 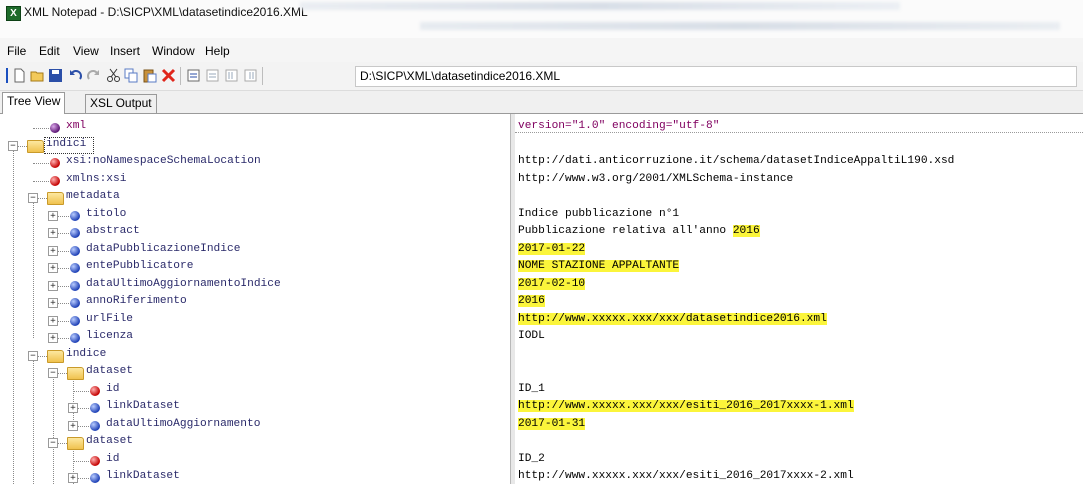 What do you see at coordinates (180, 76) in the screenshot?
I see `toolbar-separator` at bounding box center [180, 76].